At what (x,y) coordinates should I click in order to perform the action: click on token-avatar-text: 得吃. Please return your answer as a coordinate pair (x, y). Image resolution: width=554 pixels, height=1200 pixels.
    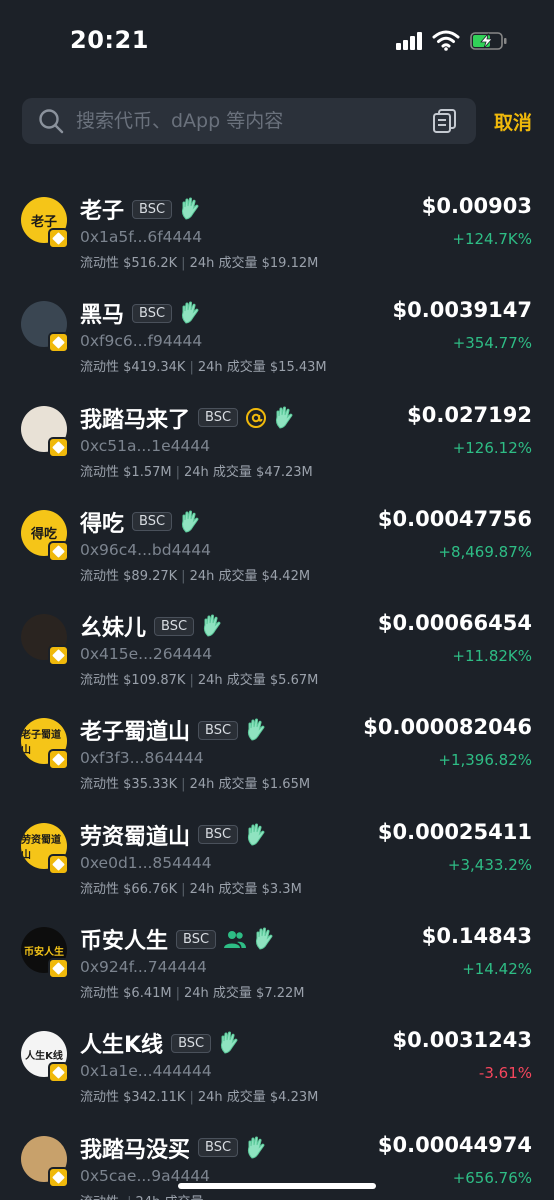
    Looking at the image, I should click on (43, 535).